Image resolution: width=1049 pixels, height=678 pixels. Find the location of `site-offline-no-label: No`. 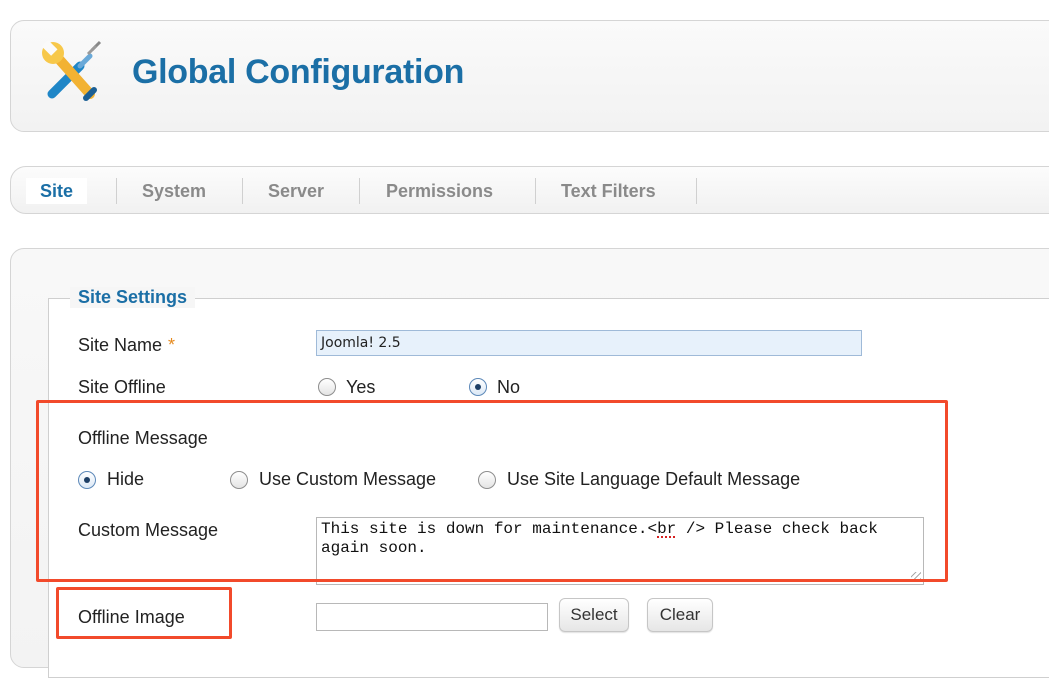

site-offline-no-label: No is located at coordinates (509, 387).